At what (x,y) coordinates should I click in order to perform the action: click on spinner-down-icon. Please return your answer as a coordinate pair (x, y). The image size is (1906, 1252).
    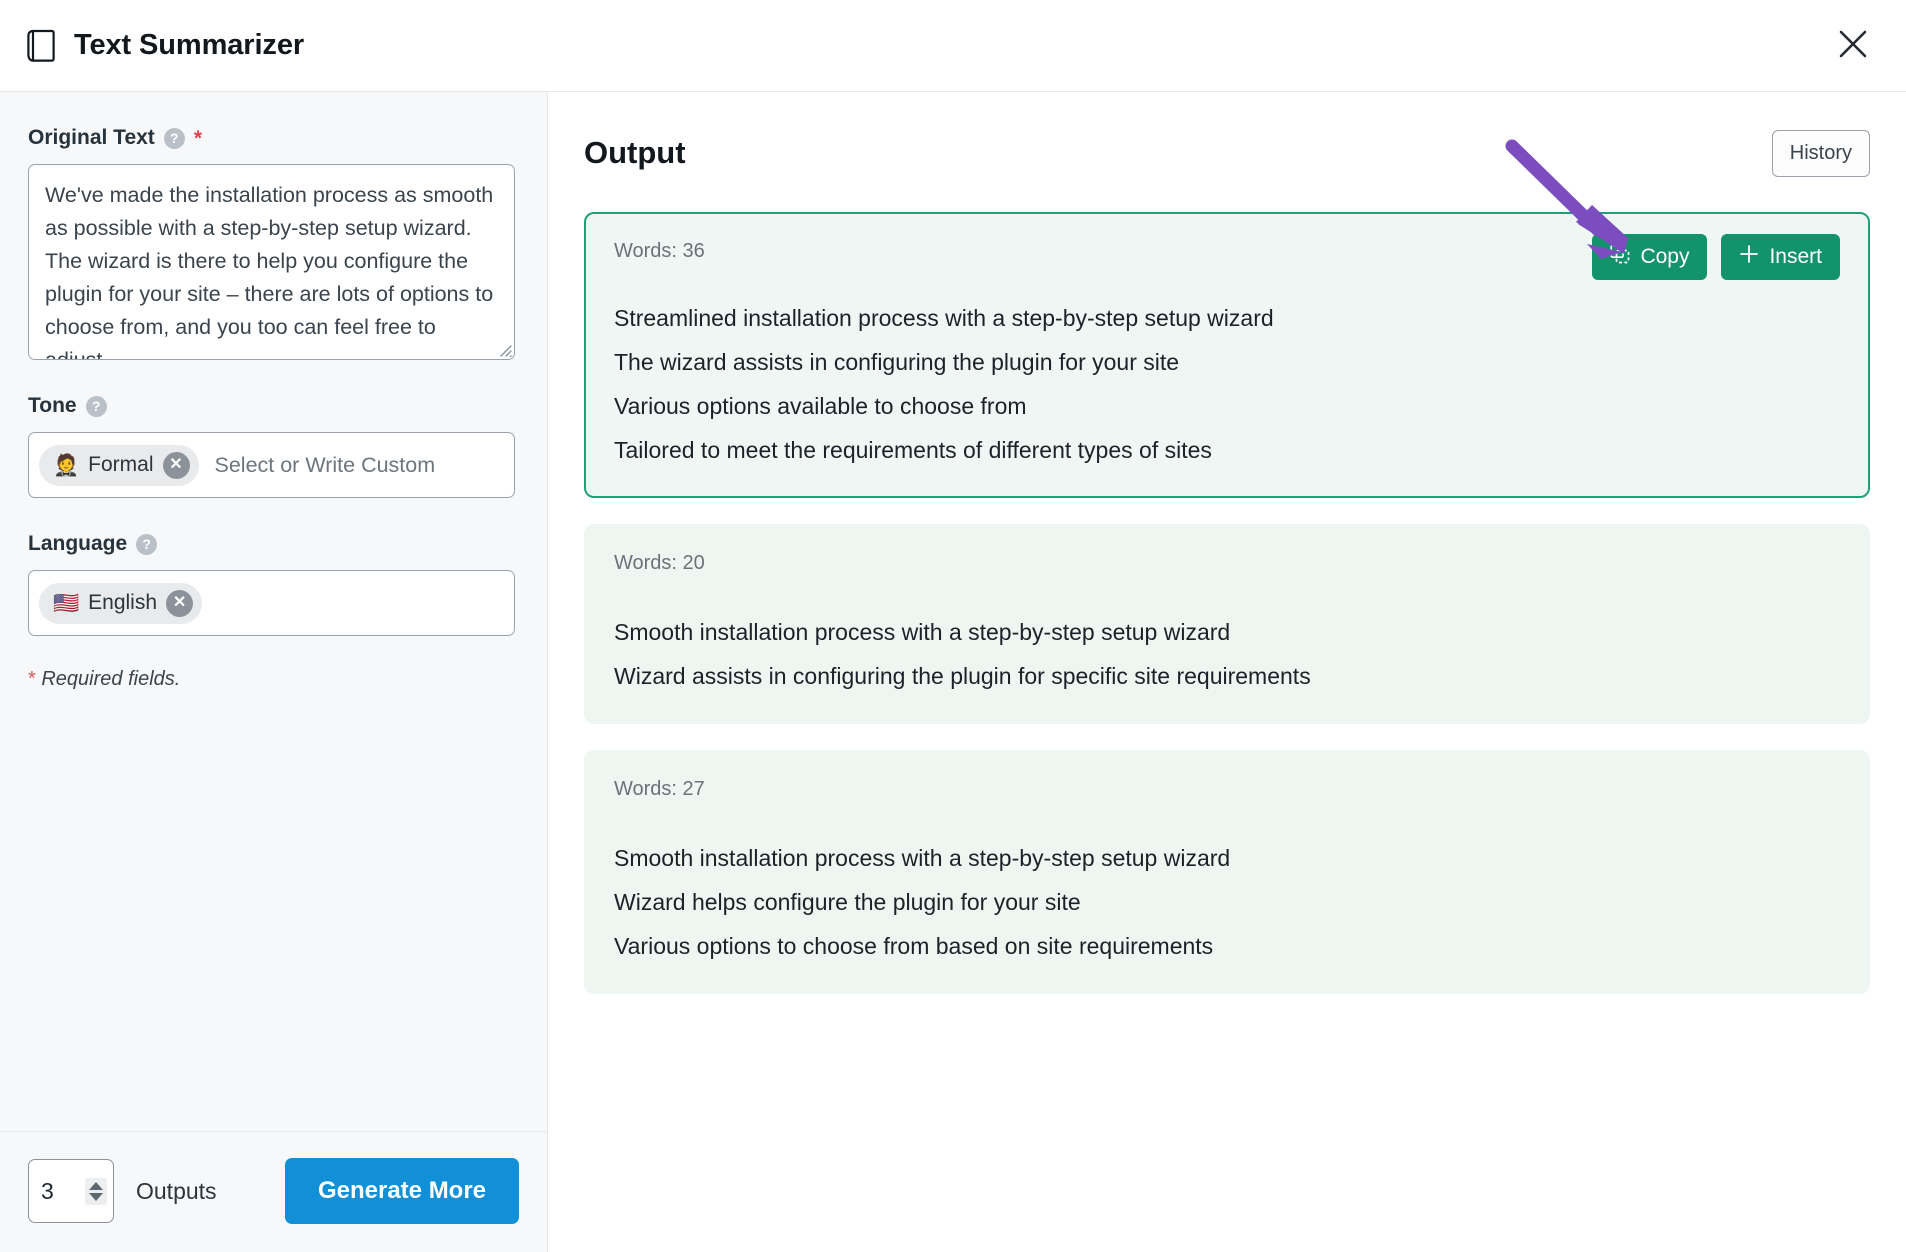
    Looking at the image, I should click on (96, 1196).